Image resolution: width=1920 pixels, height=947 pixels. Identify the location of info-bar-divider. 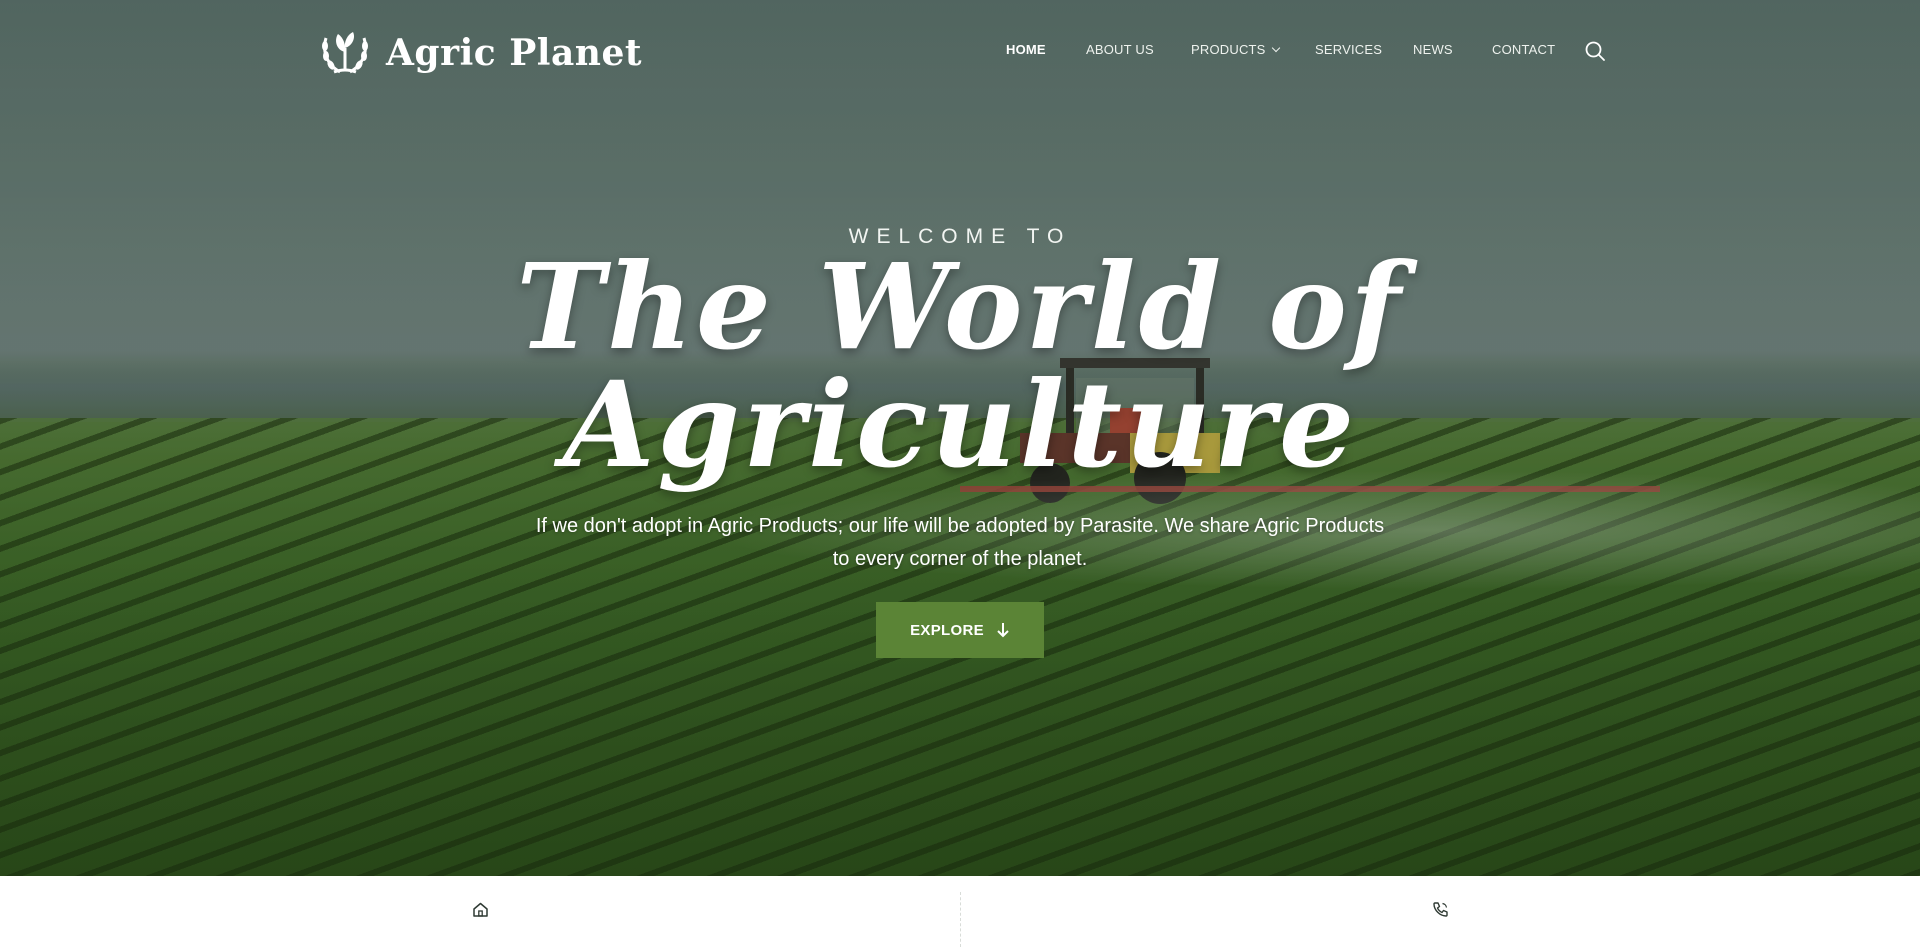
(960, 919).